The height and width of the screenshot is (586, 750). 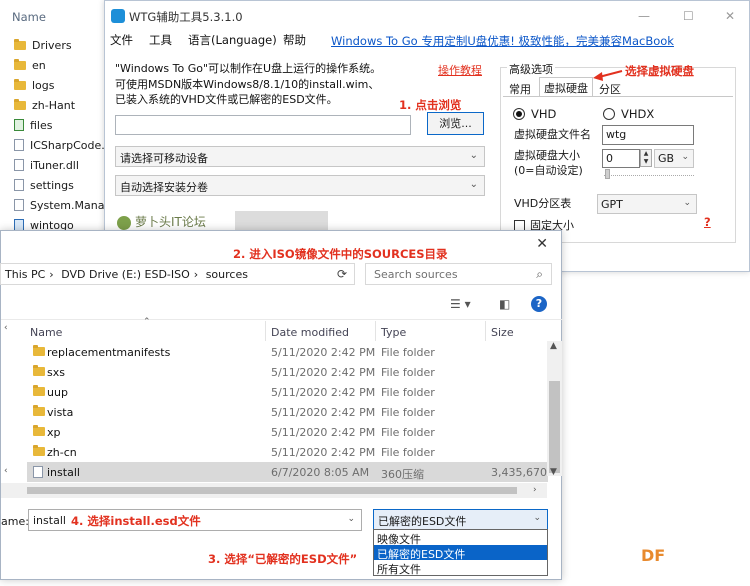 I want to click on vhd-name-input: wtg, so click(x=648, y=135).